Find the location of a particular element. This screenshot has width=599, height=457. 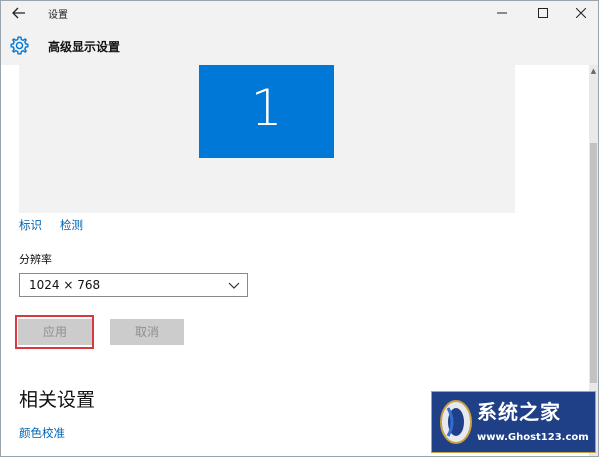

monitor-tile: 1 is located at coordinates (266, 111).